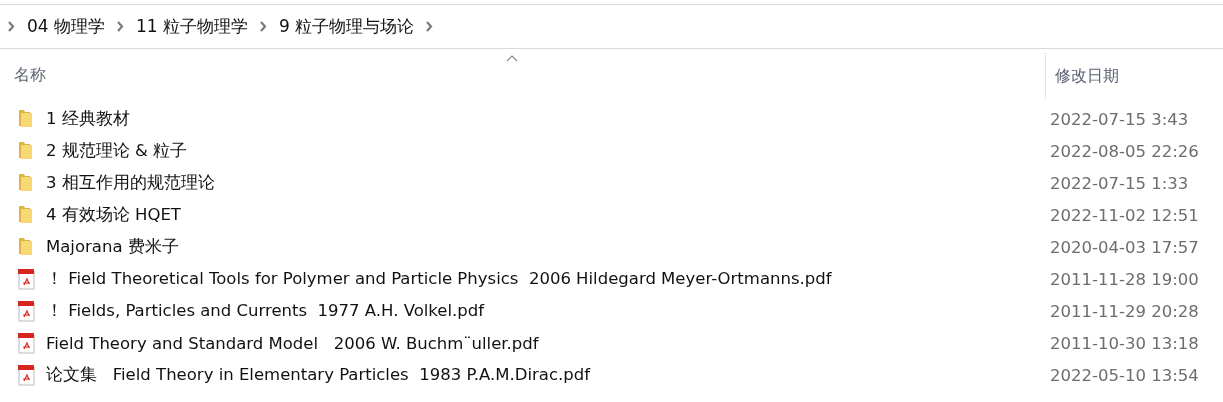 The image size is (1223, 402). What do you see at coordinates (318, 375) in the screenshot?
I see `file-name: 论文集 Field Theory in Elementary Particles 1983 P.A.M.Dirac.pdf` at bounding box center [318, 375].